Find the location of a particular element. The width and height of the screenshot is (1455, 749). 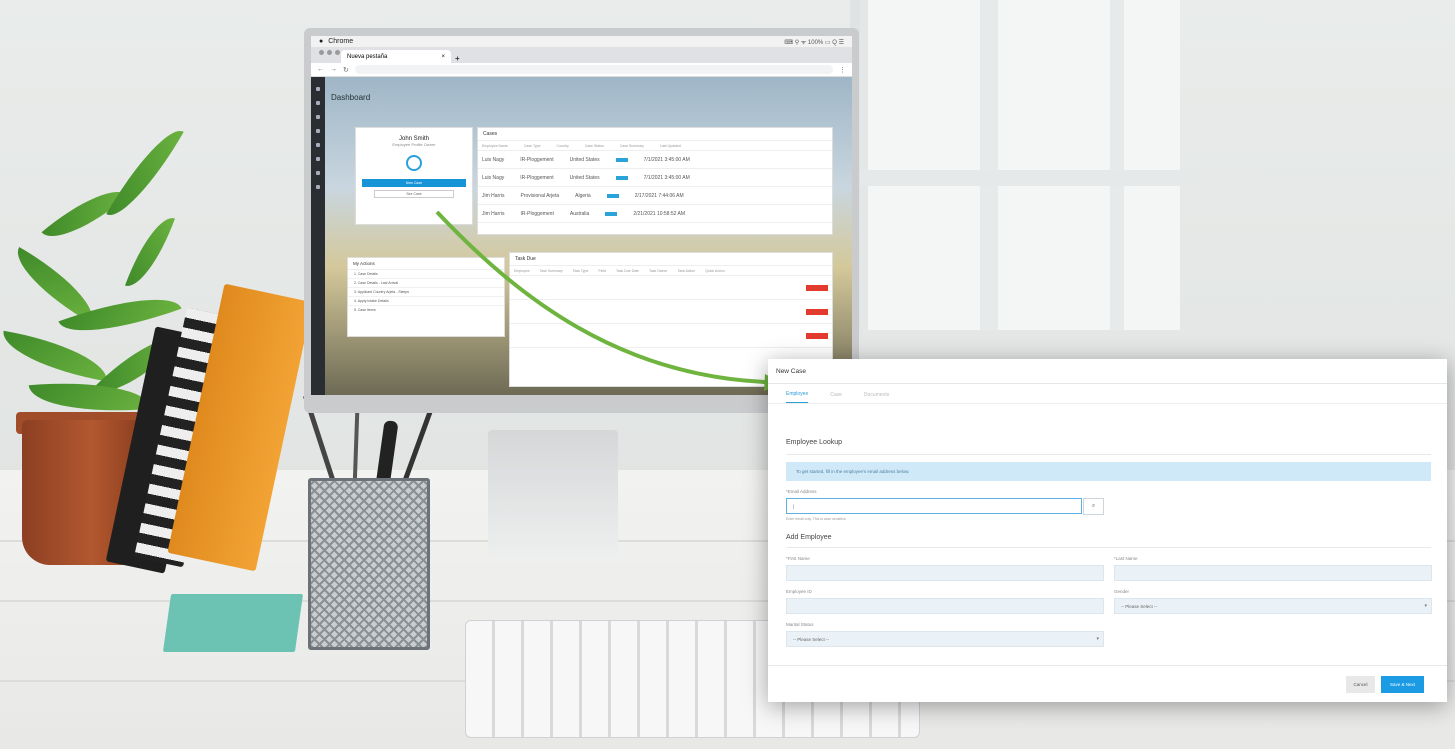

tab-close-icon: × is located at coordinates (443, 57).